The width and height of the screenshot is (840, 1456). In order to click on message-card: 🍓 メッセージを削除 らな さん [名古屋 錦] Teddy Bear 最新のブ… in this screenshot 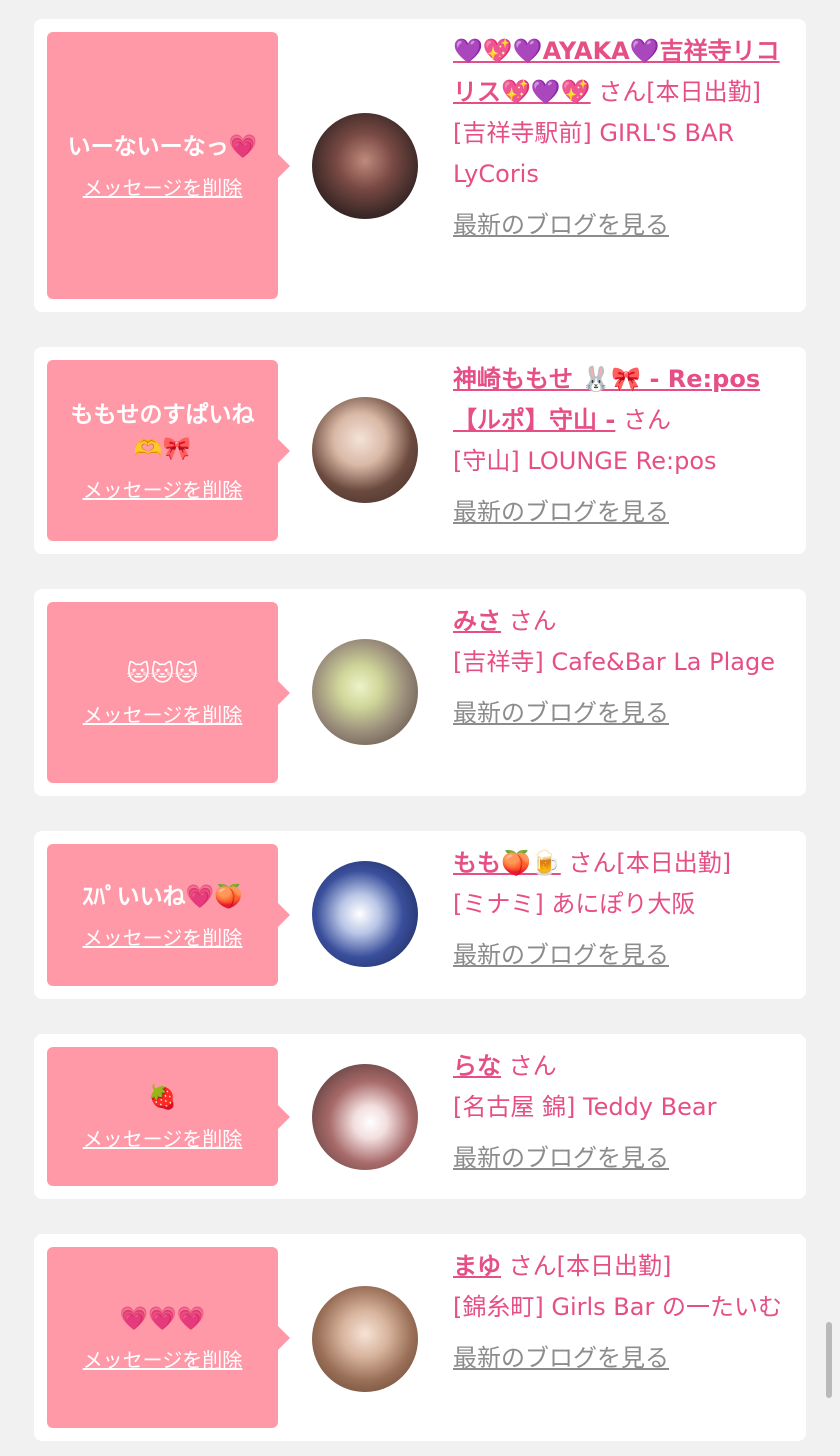, I will do `click(420, 1116)`.